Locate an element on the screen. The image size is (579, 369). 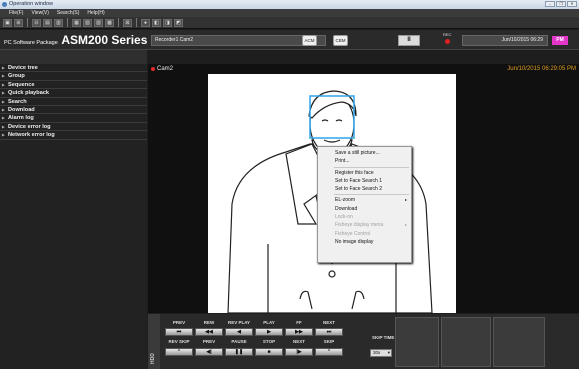
skip-time-select: 30s ▾ is located at coordinates (381, 353).